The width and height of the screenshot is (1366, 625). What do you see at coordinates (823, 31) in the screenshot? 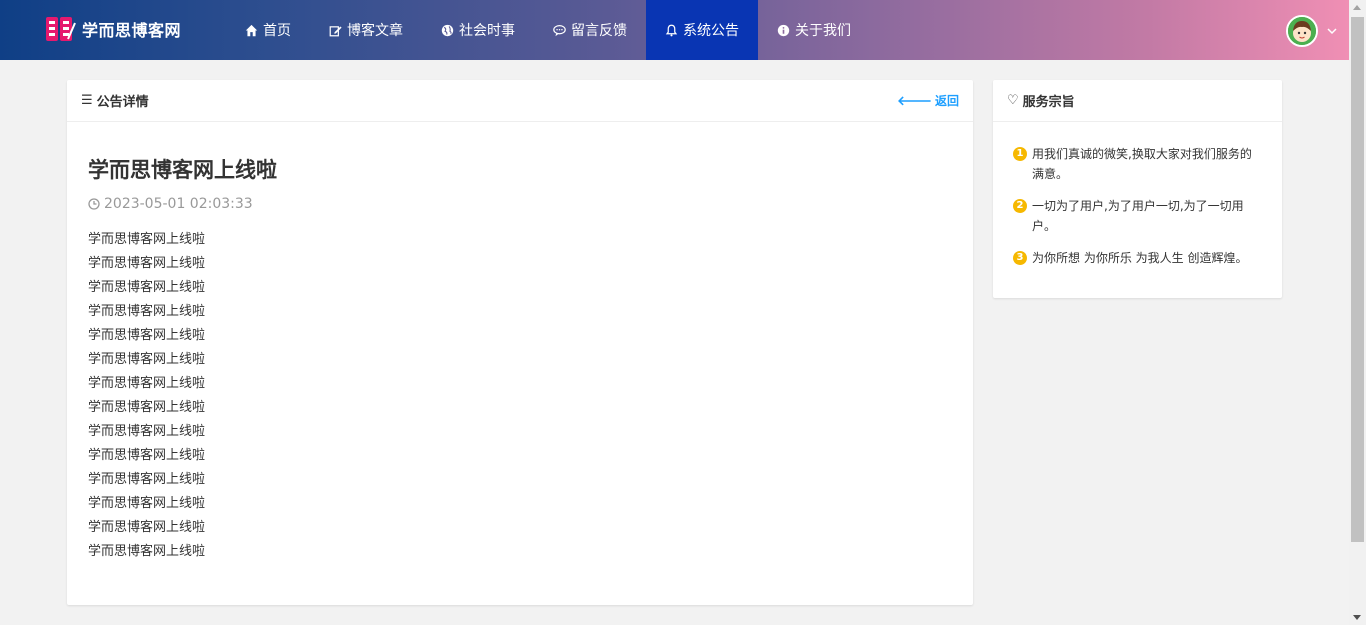
I see `nav-about-us-label: 关于我们` at bounding box center [823, 31].